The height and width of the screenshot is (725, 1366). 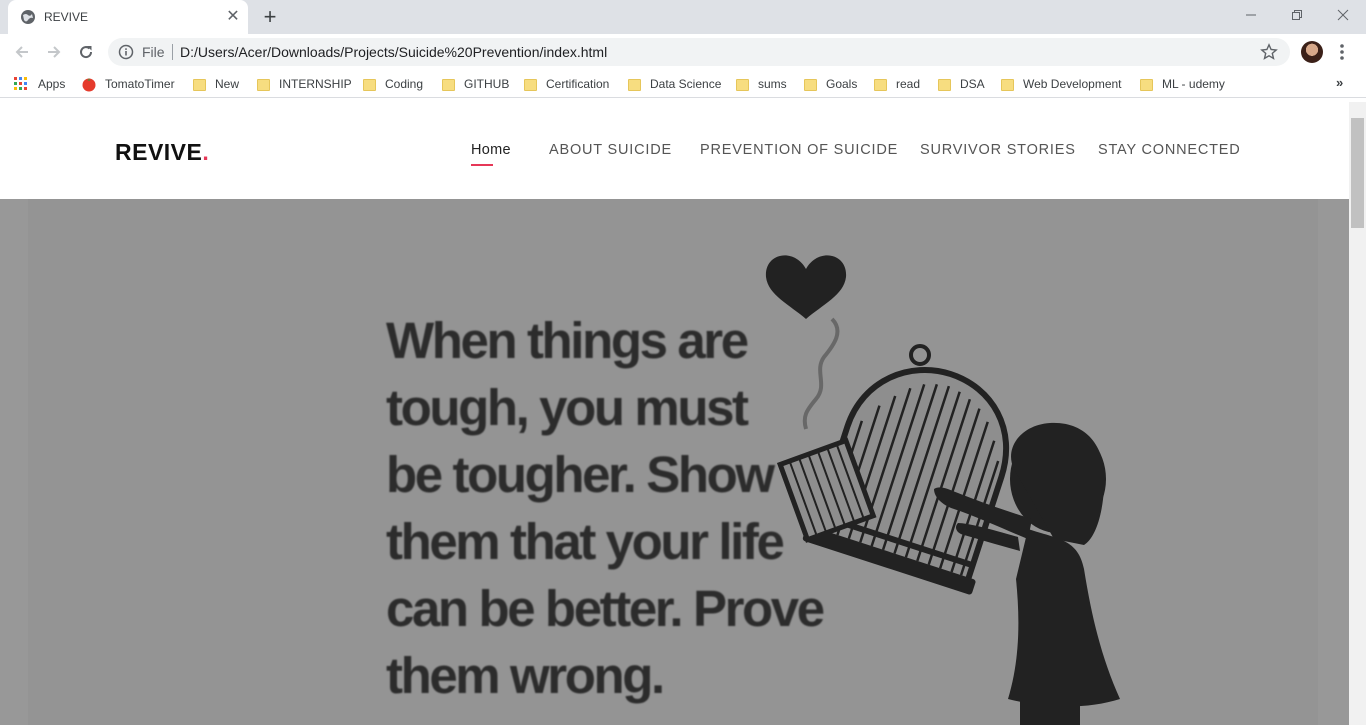 I want to click on minimize-icon, so click(x=1251, y=15).